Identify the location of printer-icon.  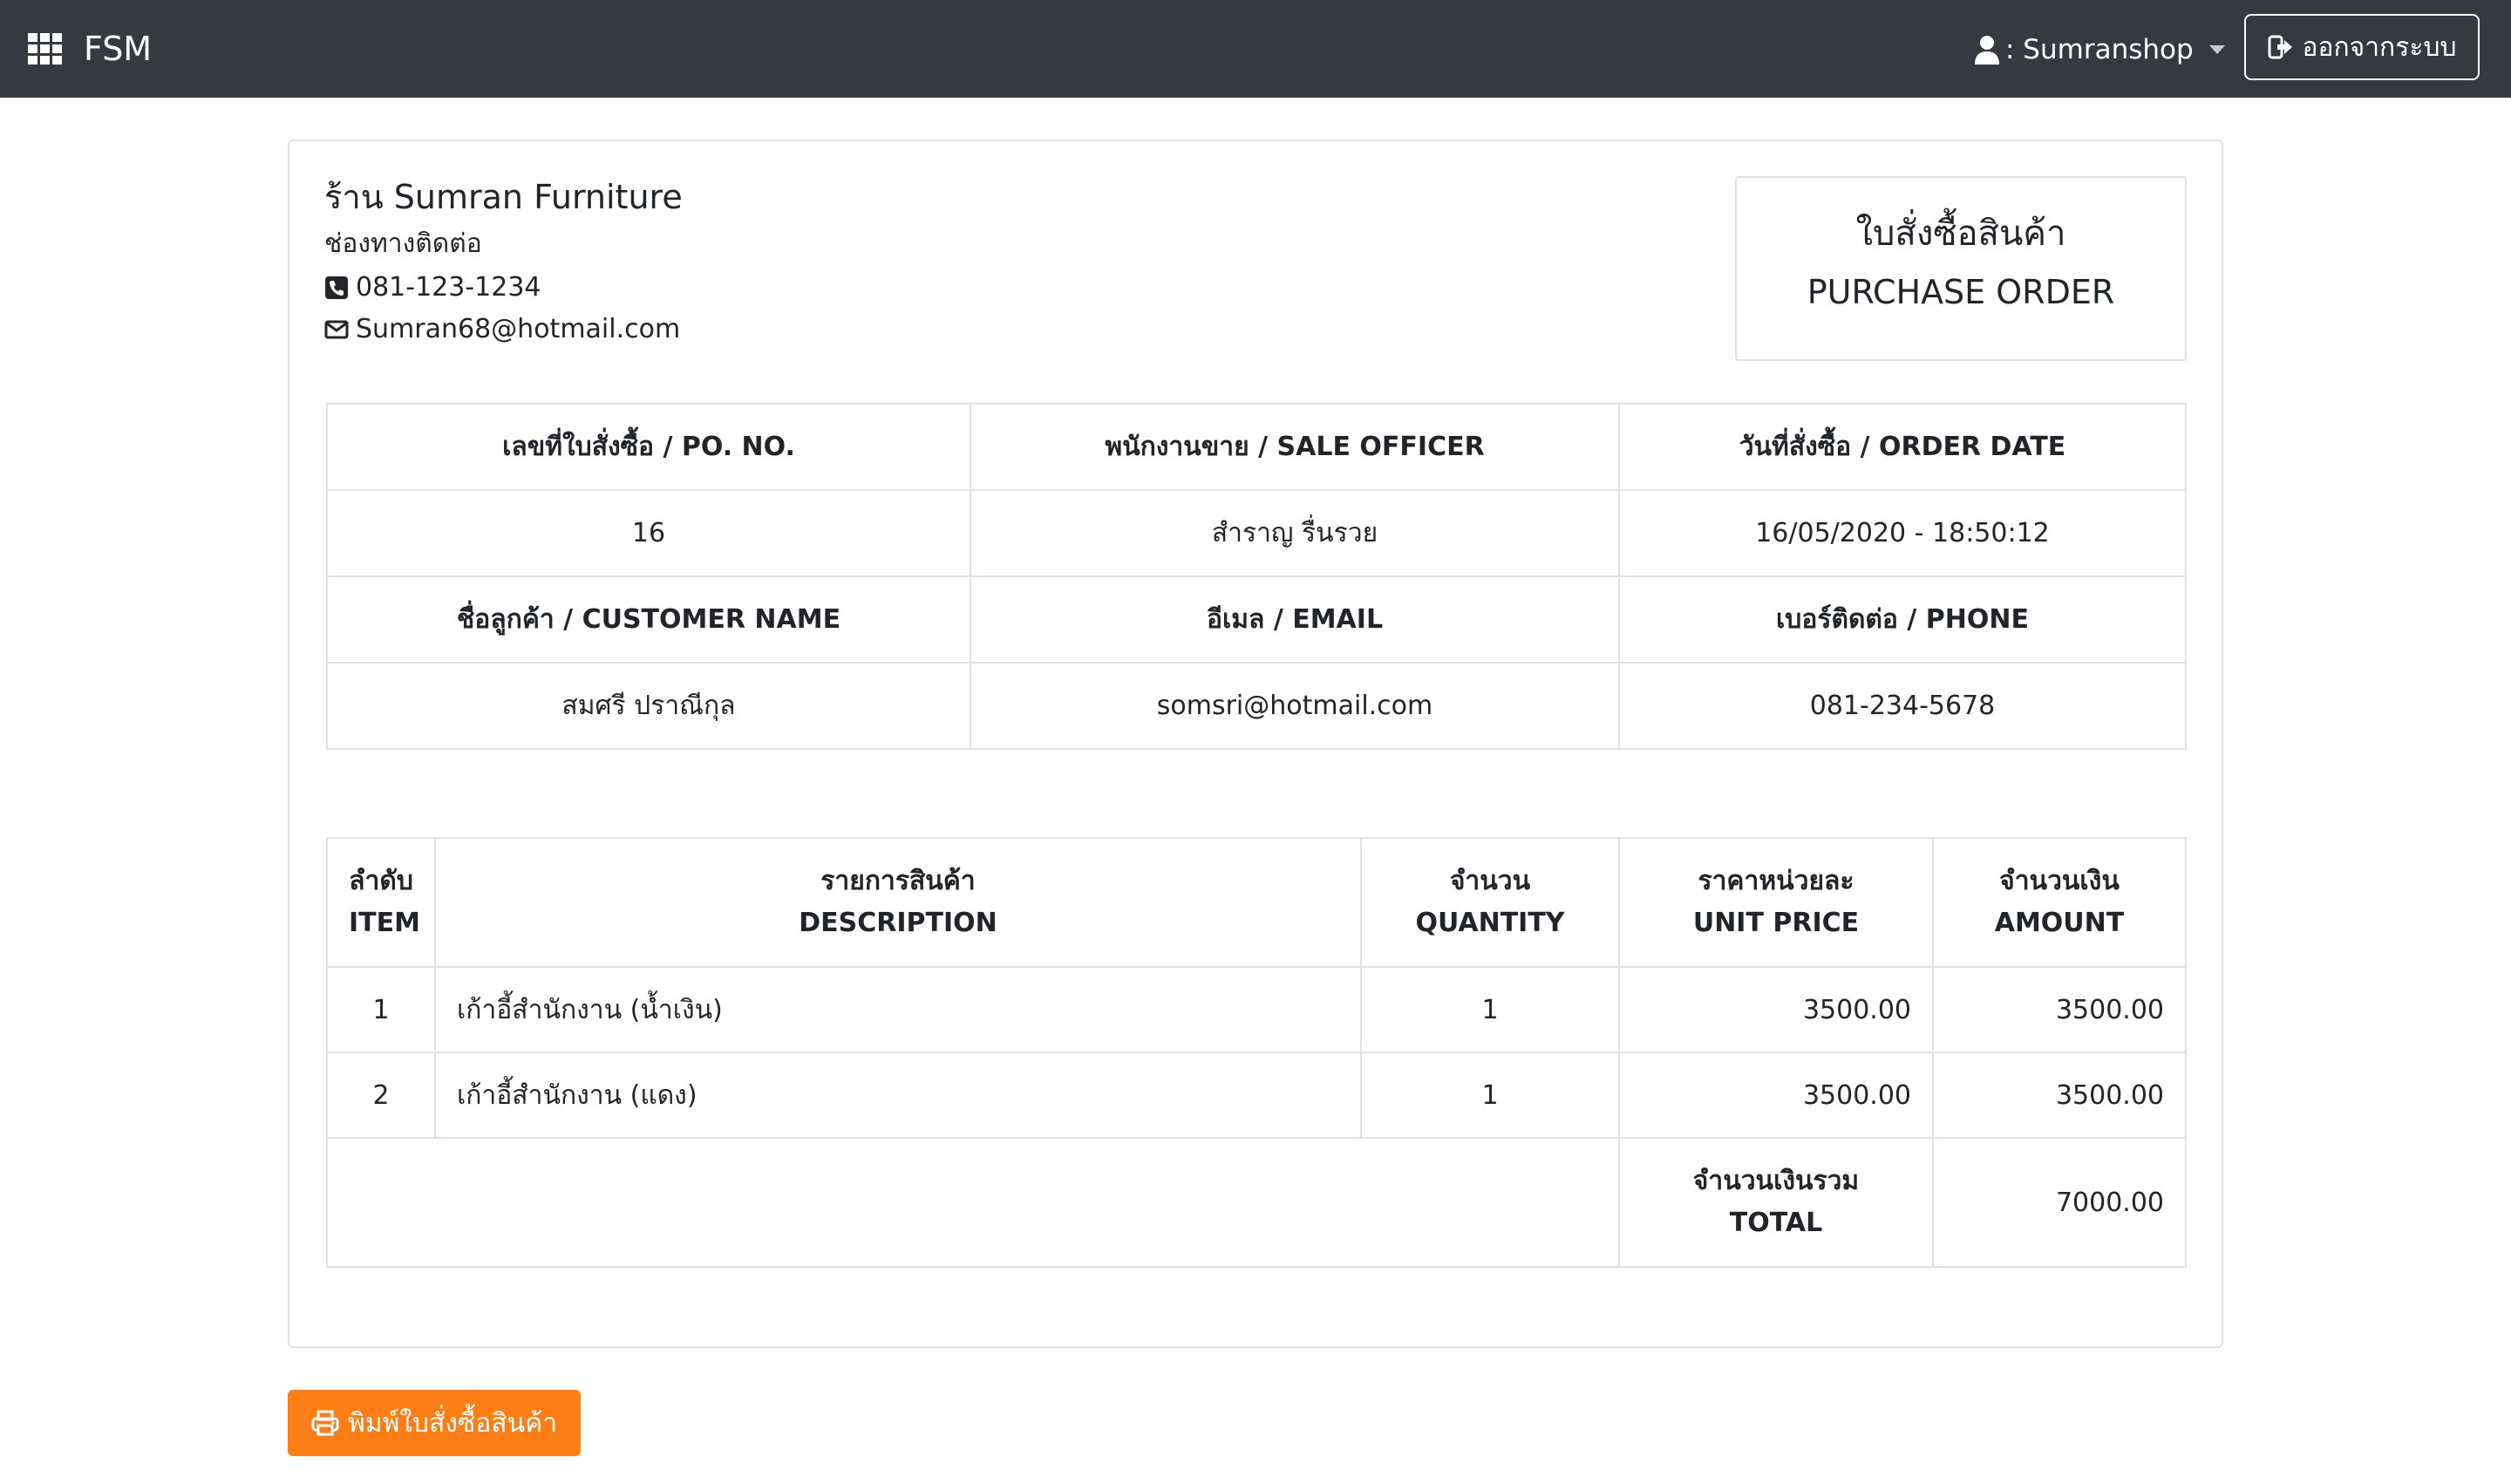
(325, 1423).